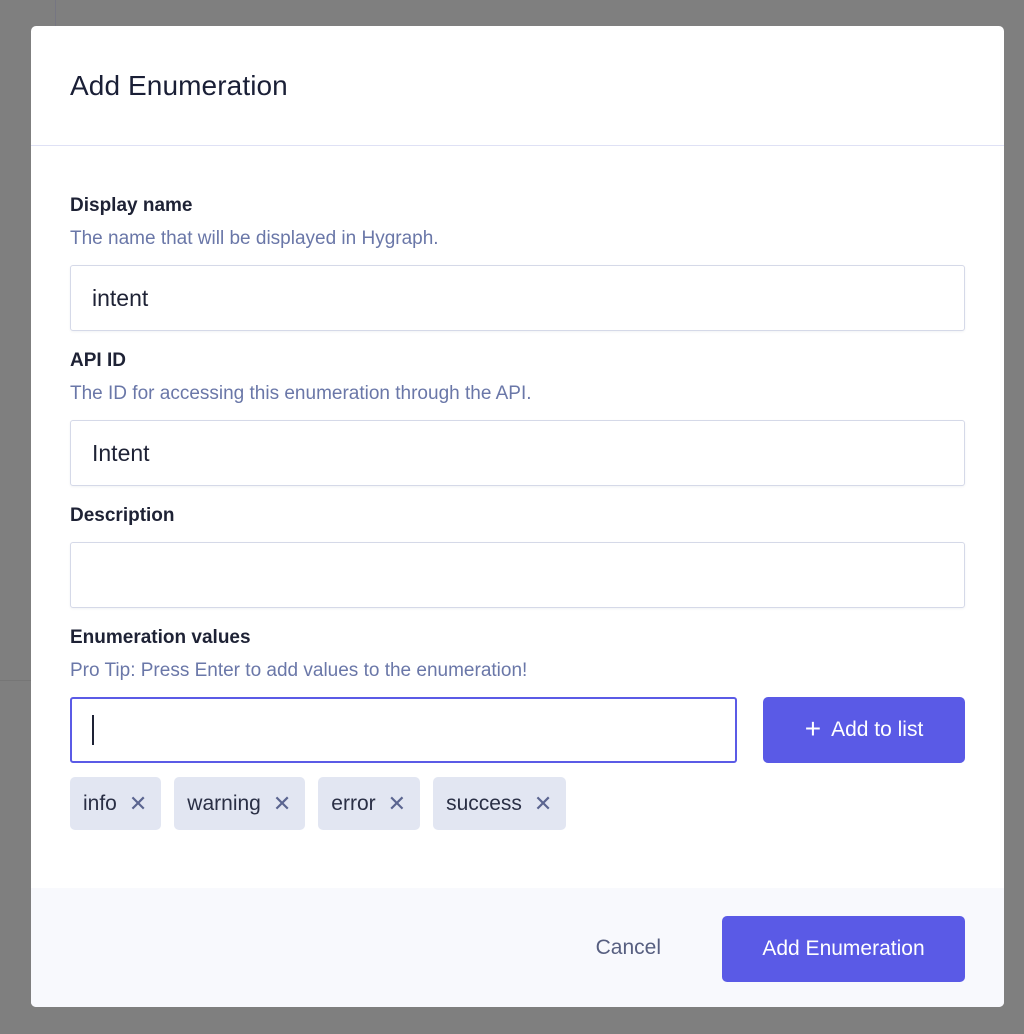  What do you see at coordinates (517, 86) in the screenshot?
I see `dialog-header: Add Enumeration` at bounding box center [517, 86].